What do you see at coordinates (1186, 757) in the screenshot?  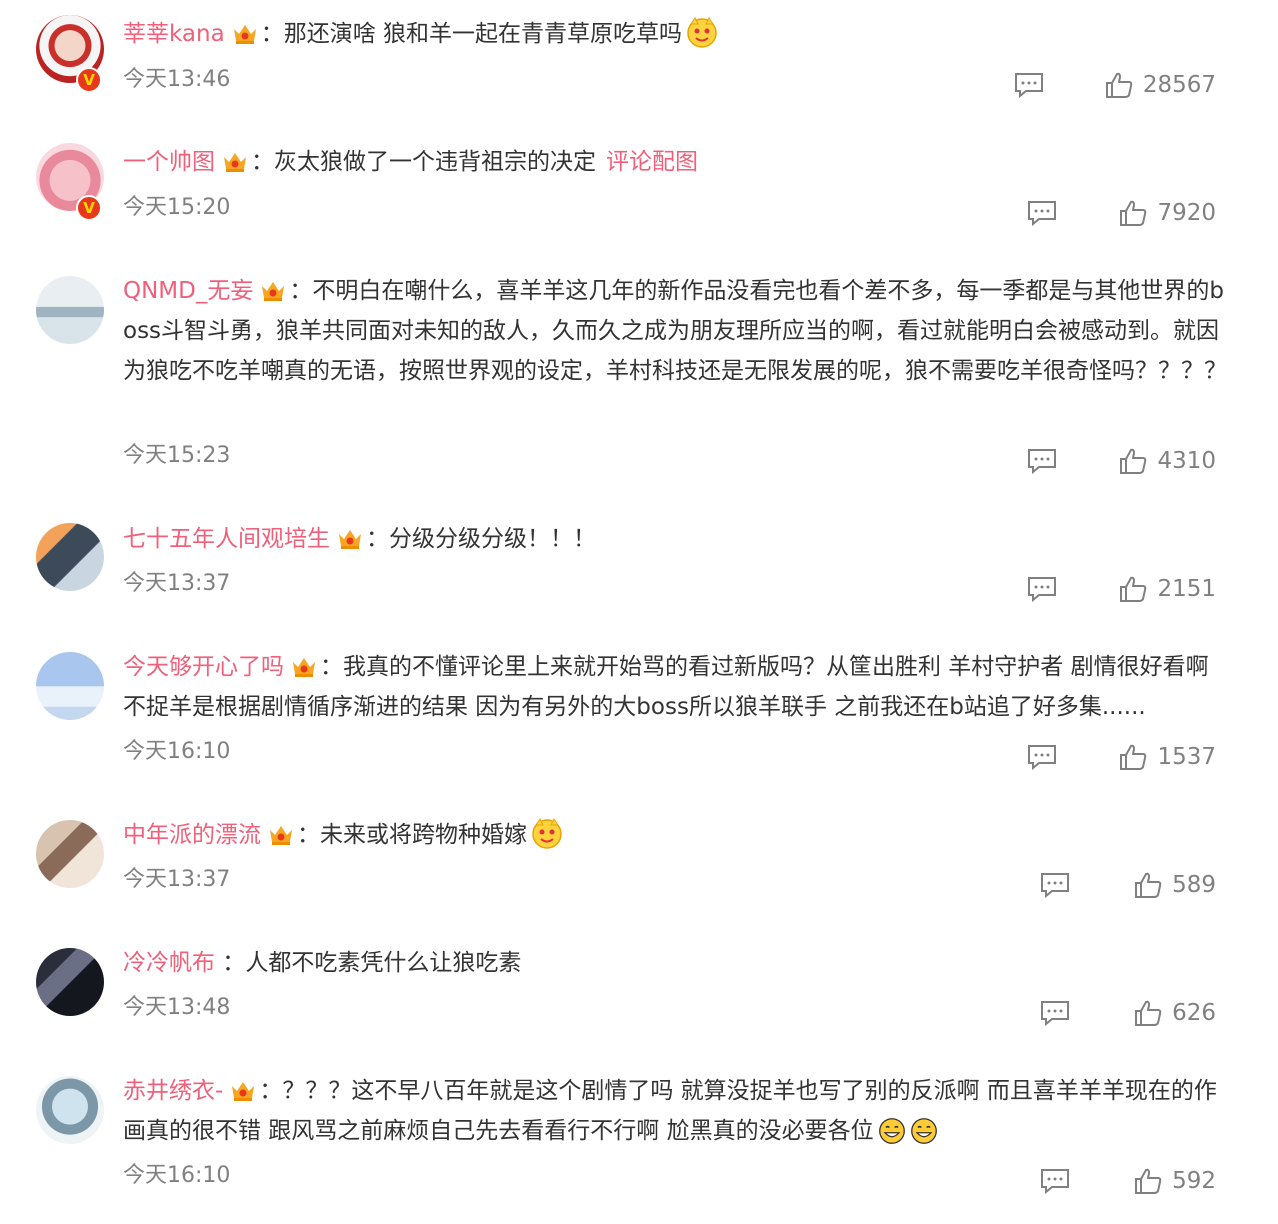 I see `like-count: 1537` at bounding box center [1186, 757].